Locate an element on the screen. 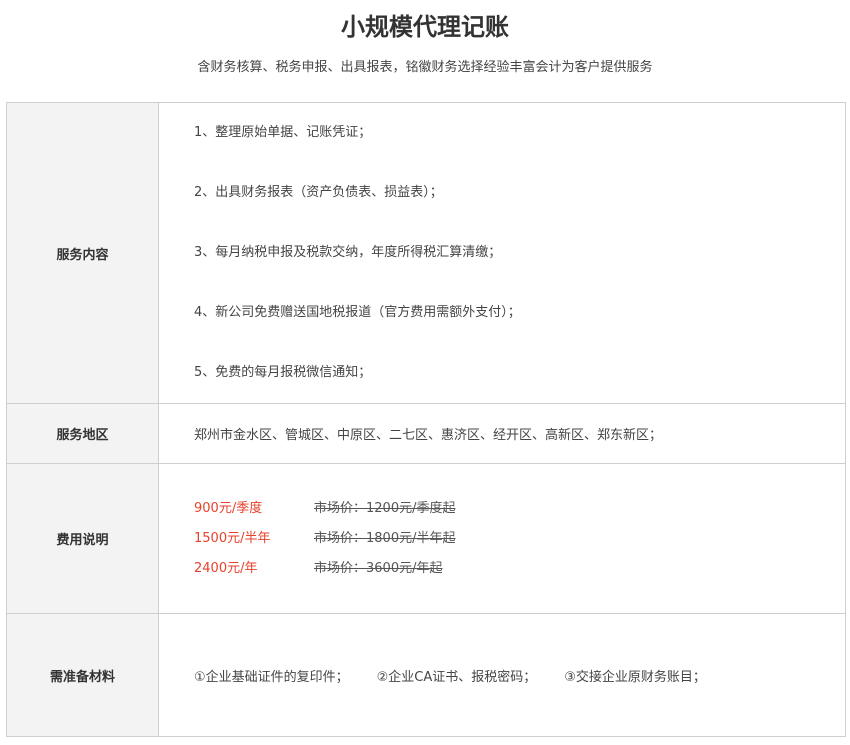  fee-price: 2400元/年 is located at coordinates (226, 568).